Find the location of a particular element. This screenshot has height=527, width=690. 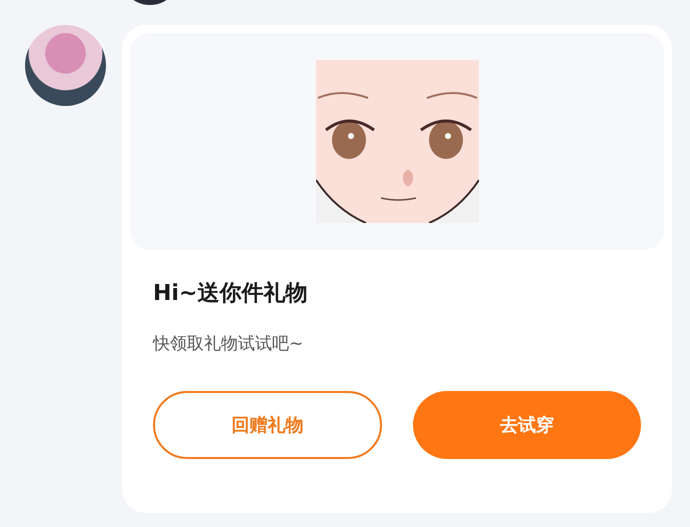

card-subtitle: 快领取礼物试试吧~ is located at coordinates (228, 344).